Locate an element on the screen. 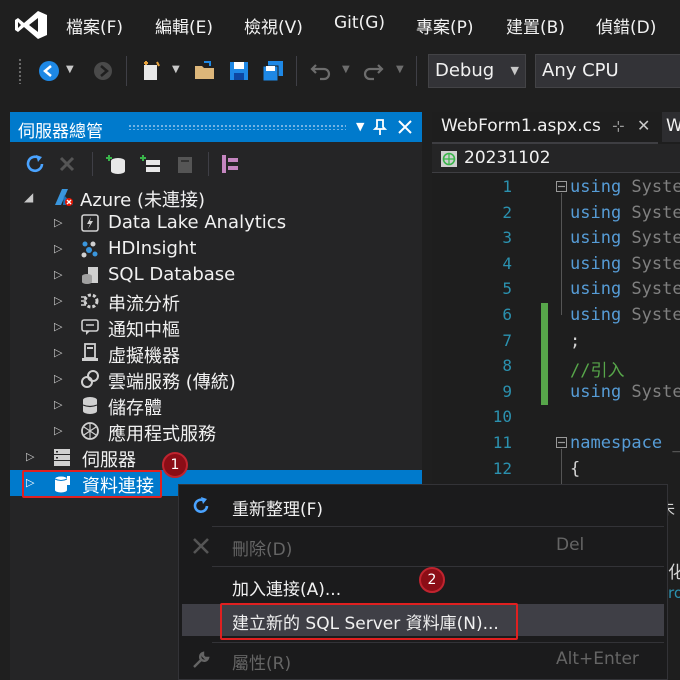  platform-select: Any CPU is located at coordinates (607, 71).